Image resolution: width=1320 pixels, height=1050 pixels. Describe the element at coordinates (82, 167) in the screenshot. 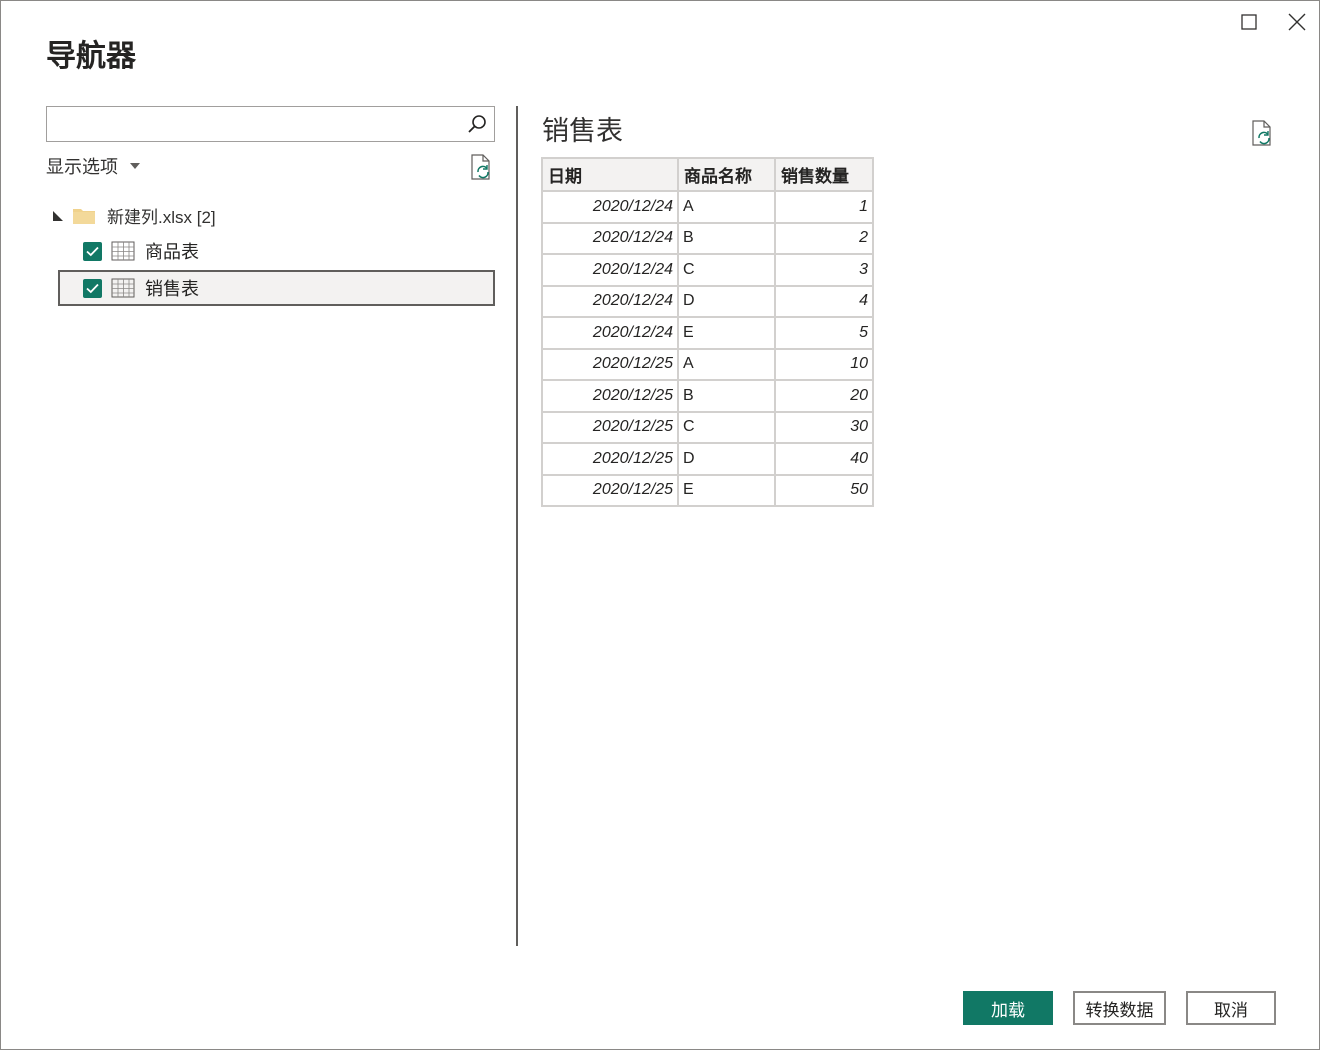

I see `display-options-label: 显示选项` at that location.